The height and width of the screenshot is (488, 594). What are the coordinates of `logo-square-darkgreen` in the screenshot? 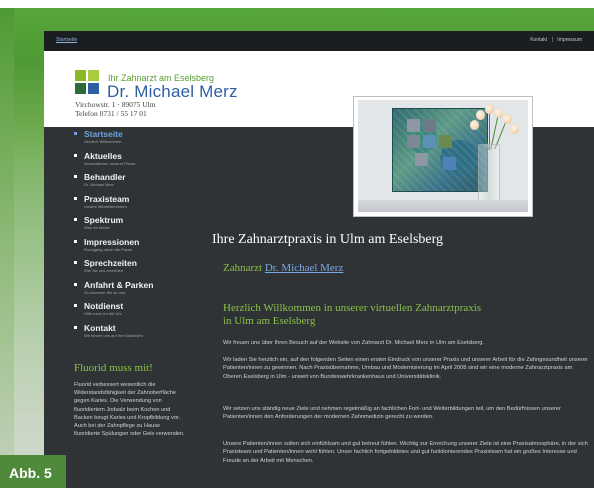 It's located at (80, 88).